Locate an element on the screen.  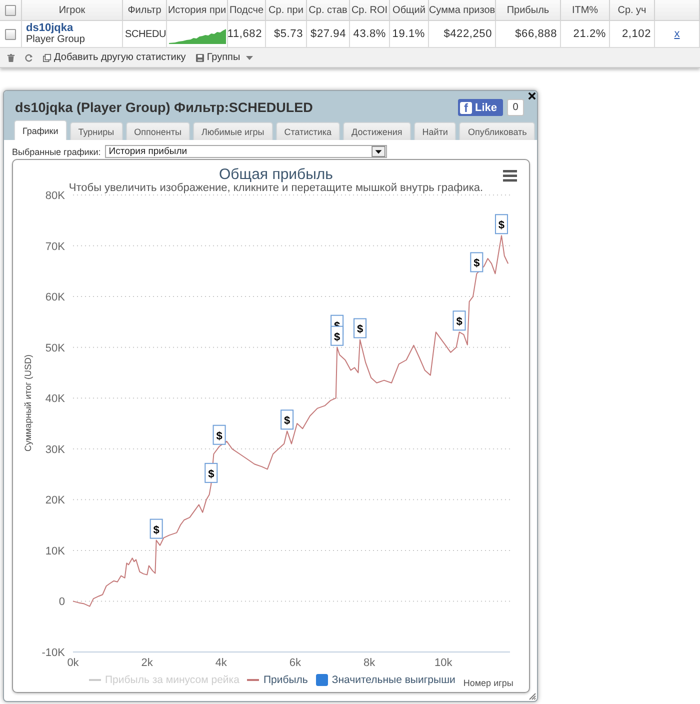
remove-link: x is located at coordinates (677, 34).